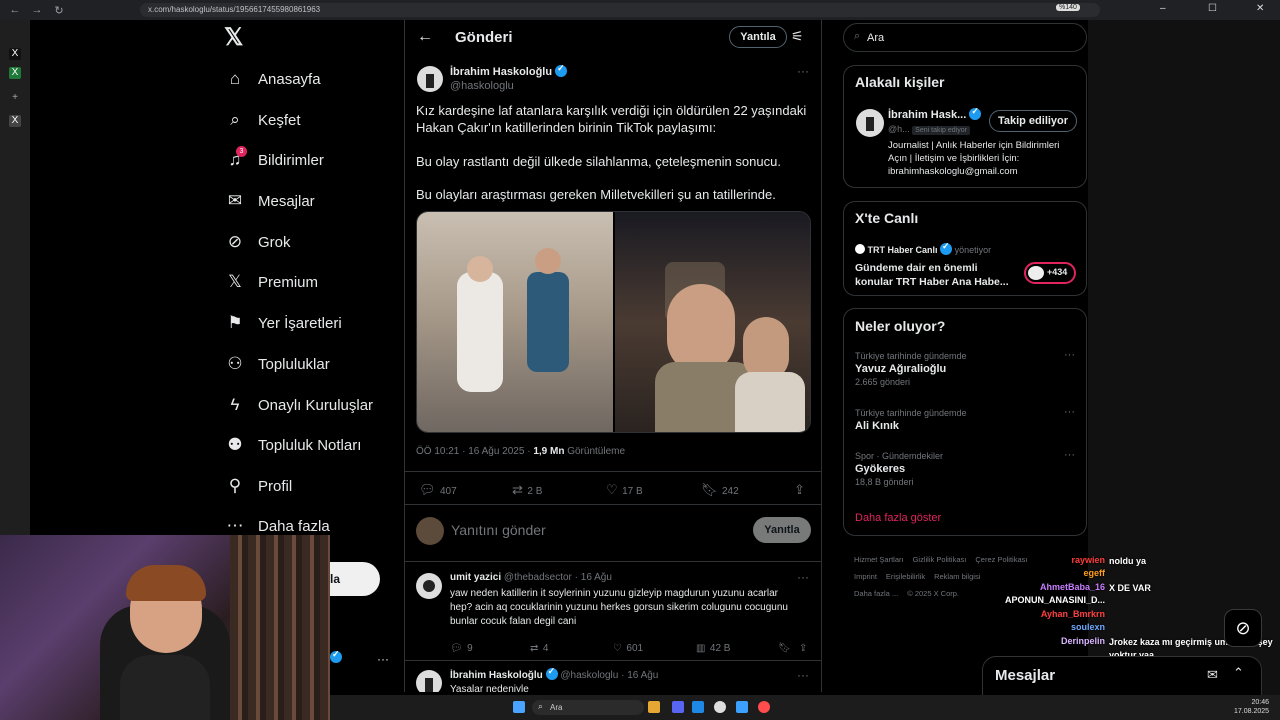  What do you see at coordinates (898, 518) in the screenshot?
I see `show-more-link: Daha fazla göster` at bounding box center [898, 518].